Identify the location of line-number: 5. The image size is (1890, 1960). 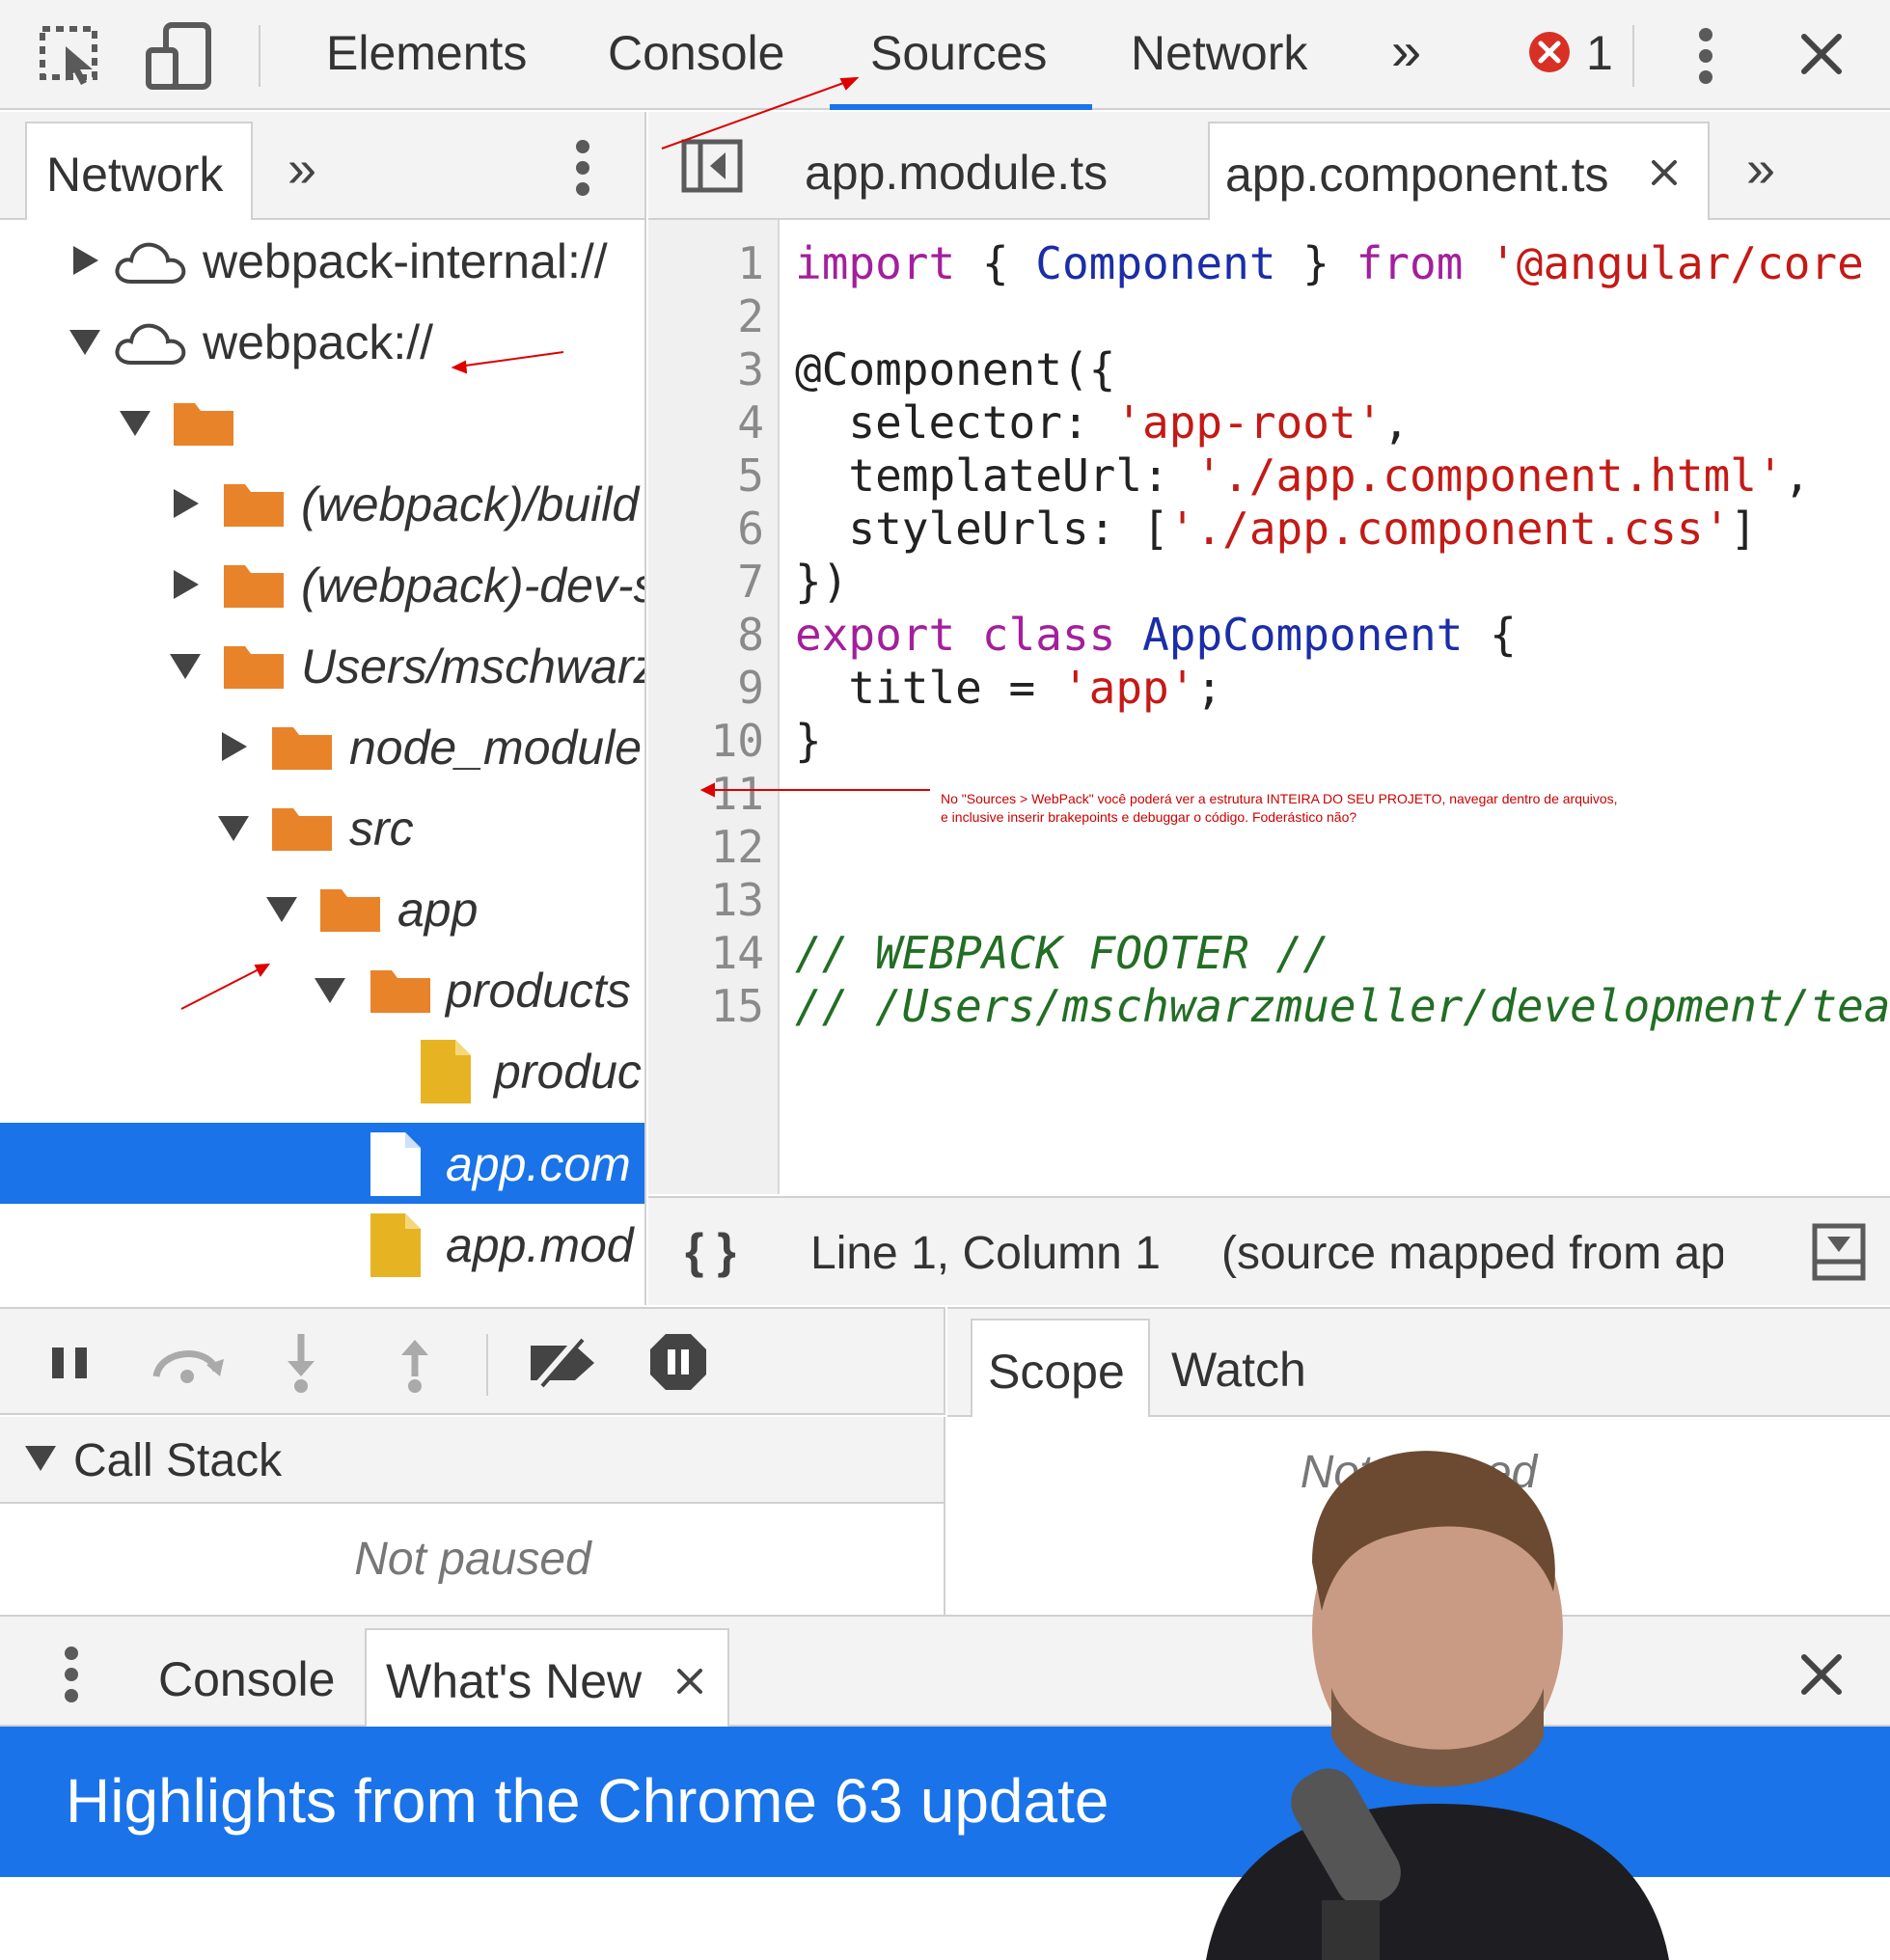
(716, 475).